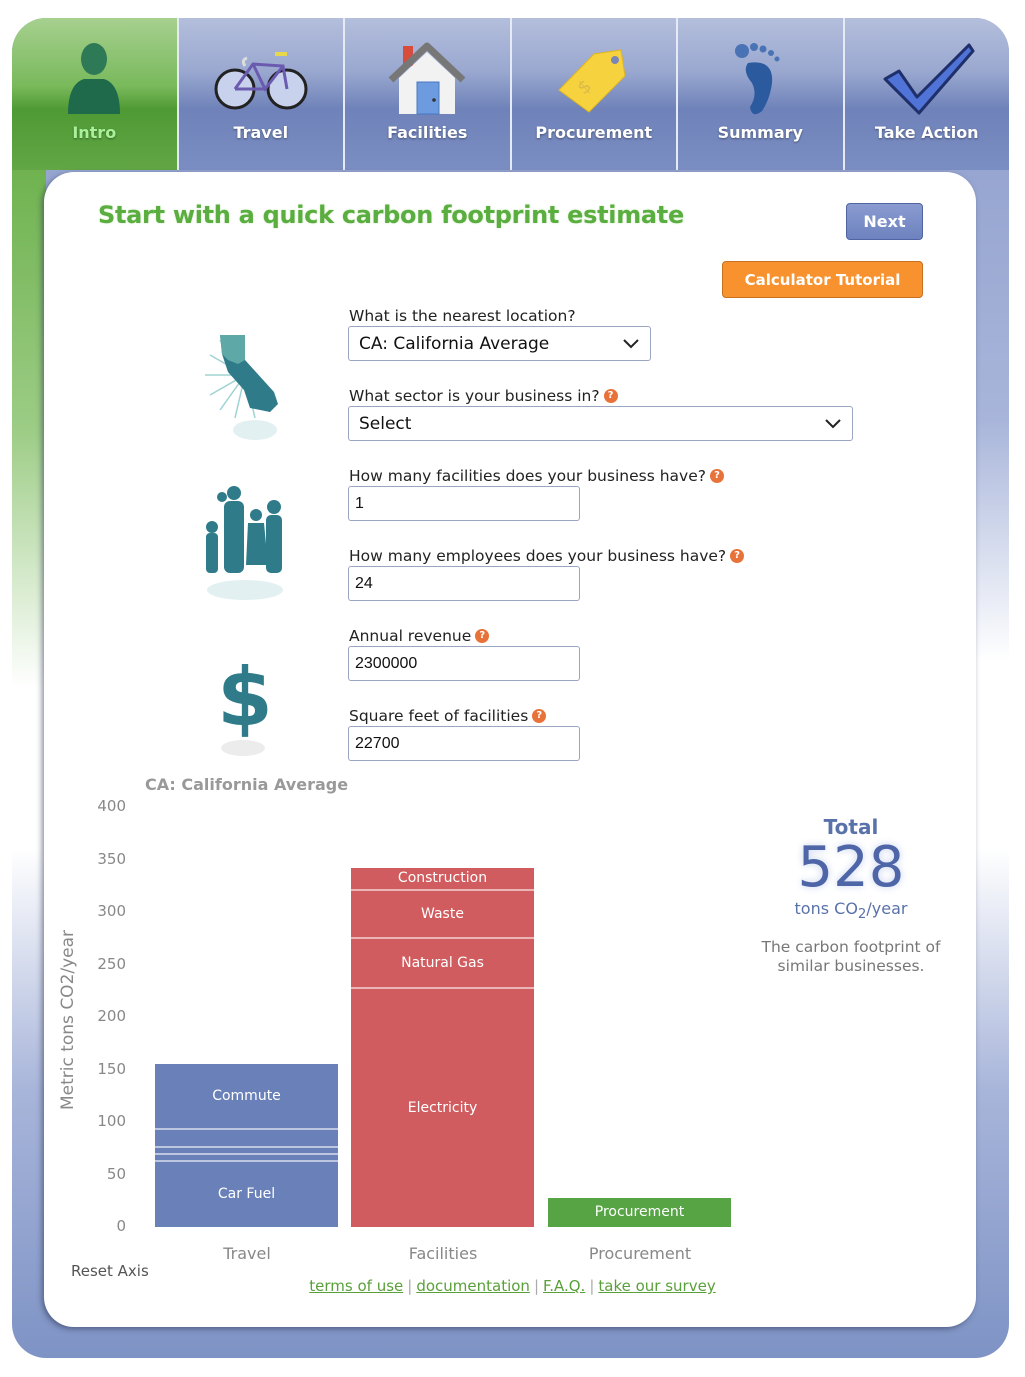  Describe the element at coordinates (442, 915) in the screenshot. I see `bar-segment-waste: Waste` at that location.